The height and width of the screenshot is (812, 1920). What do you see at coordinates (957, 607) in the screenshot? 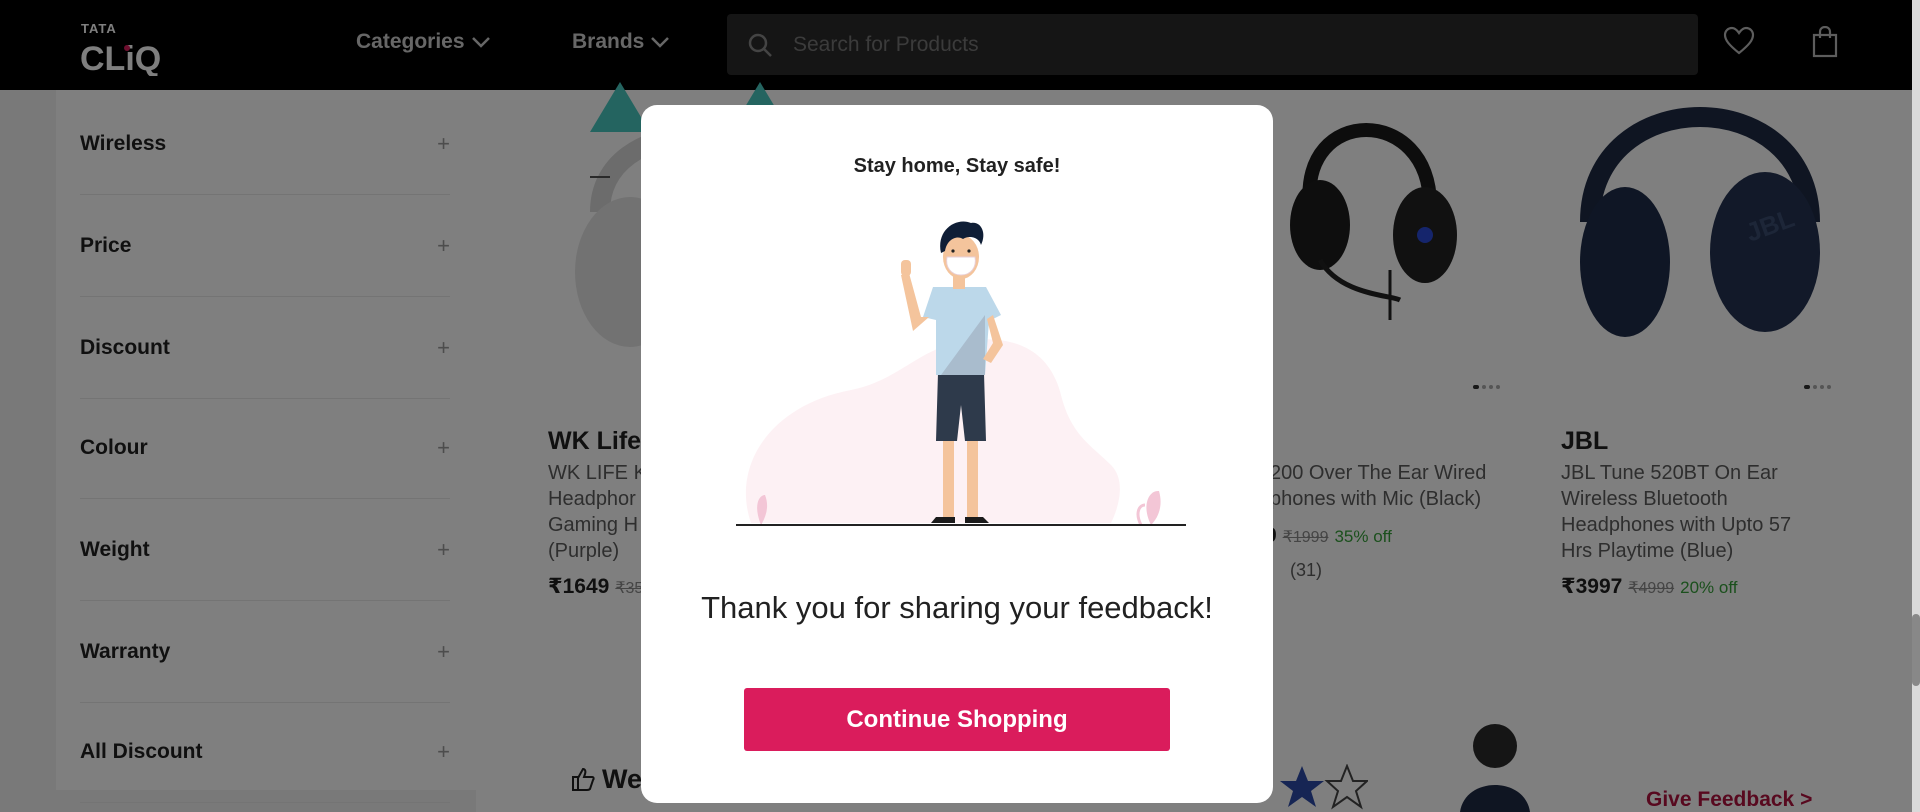
I see `thank-you-message: Thank you for sharing your feedback!` at bounding box center [957, 607].